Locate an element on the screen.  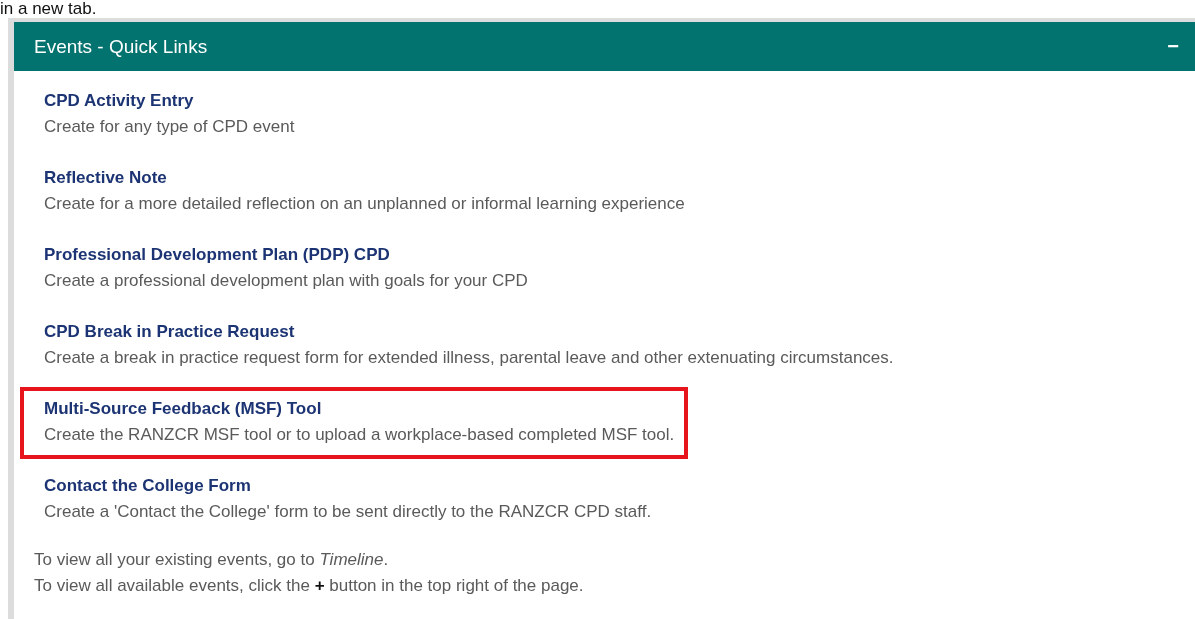
link-title: Reflective Note is located at coordinates (105, 178).